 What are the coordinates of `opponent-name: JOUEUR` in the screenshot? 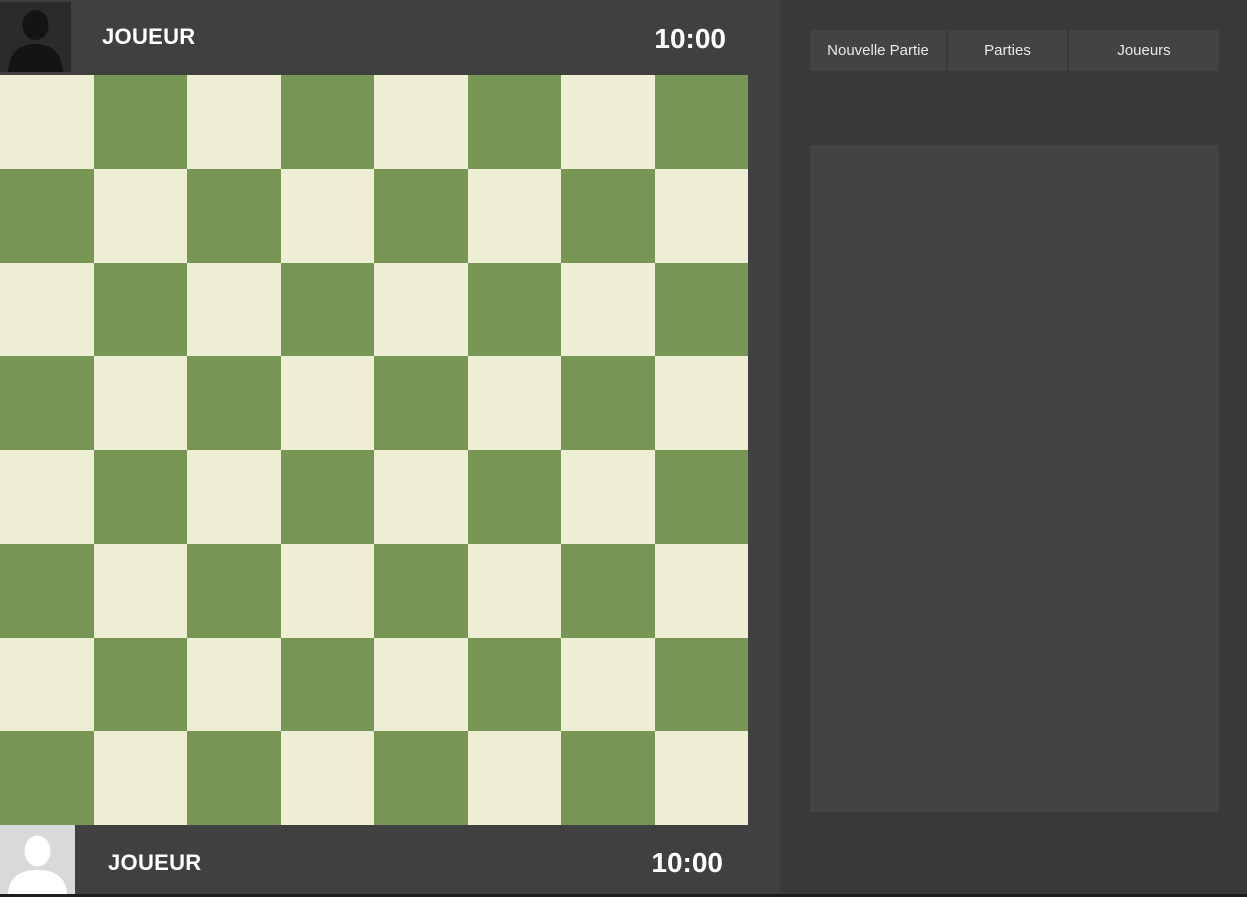 It's located at (149, 36).